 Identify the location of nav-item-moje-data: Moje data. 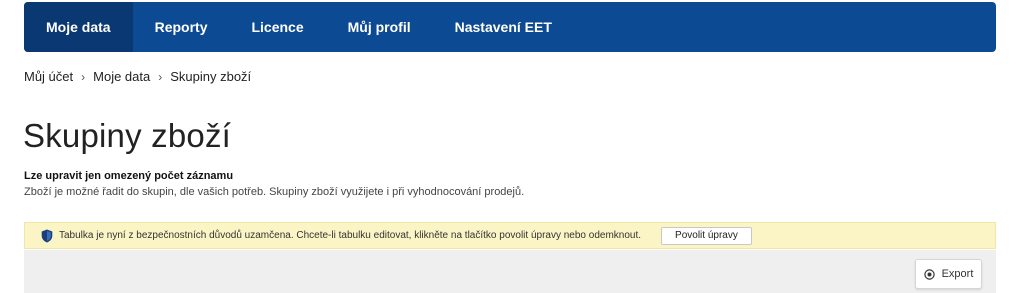
(78, 27).